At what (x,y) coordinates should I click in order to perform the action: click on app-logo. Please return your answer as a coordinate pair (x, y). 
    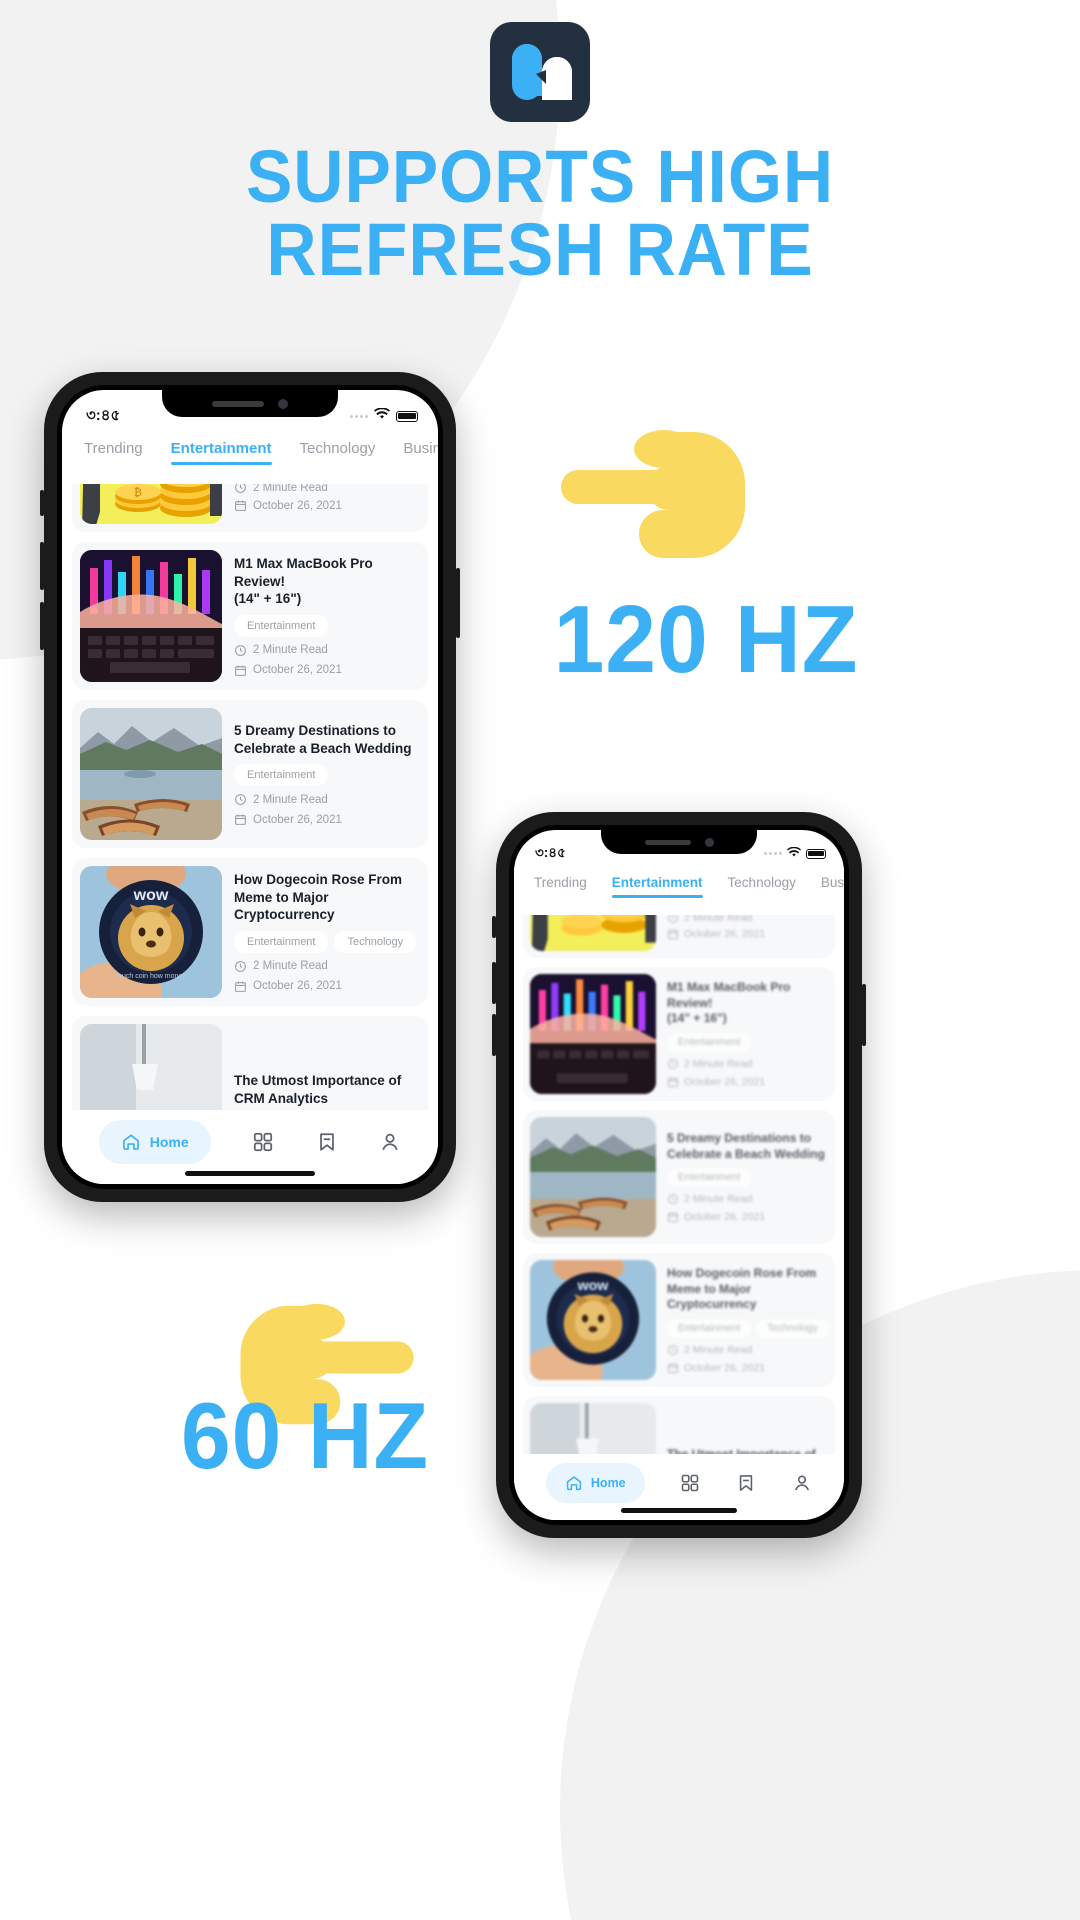
    Looking at the image, I should click on (540, 72).